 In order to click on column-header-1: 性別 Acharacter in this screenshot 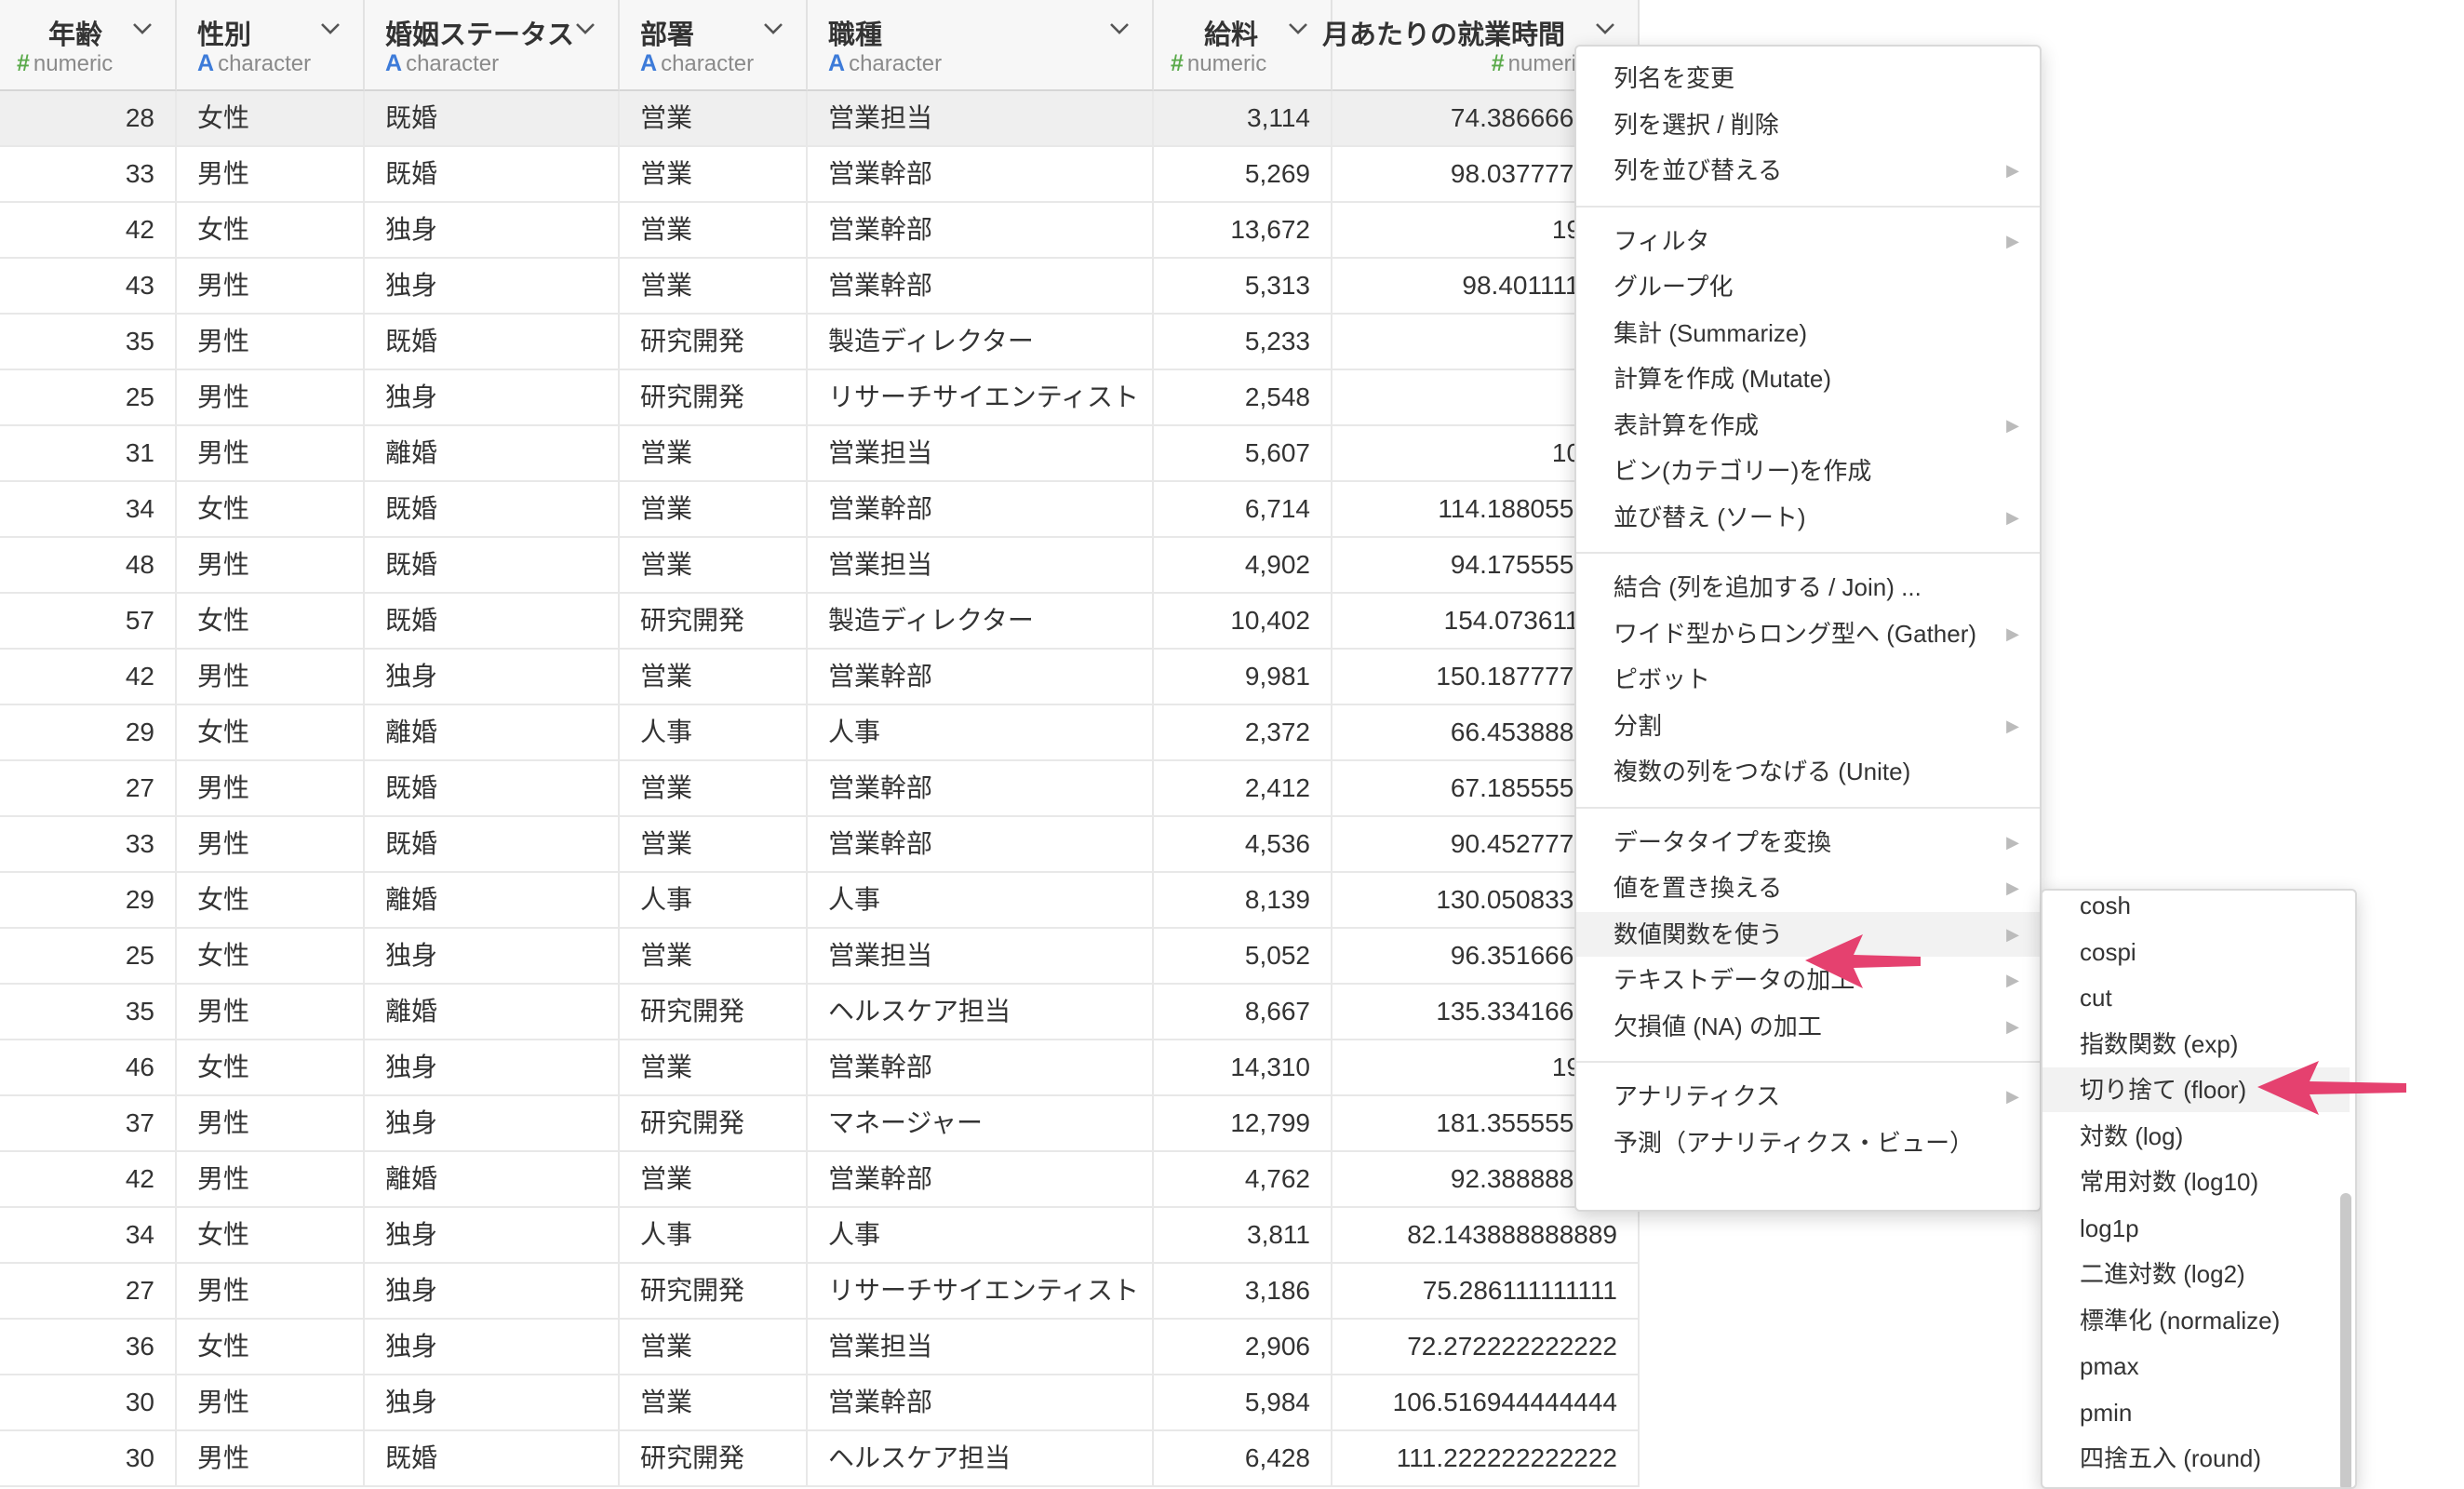, I will do `click(271, 46)`.